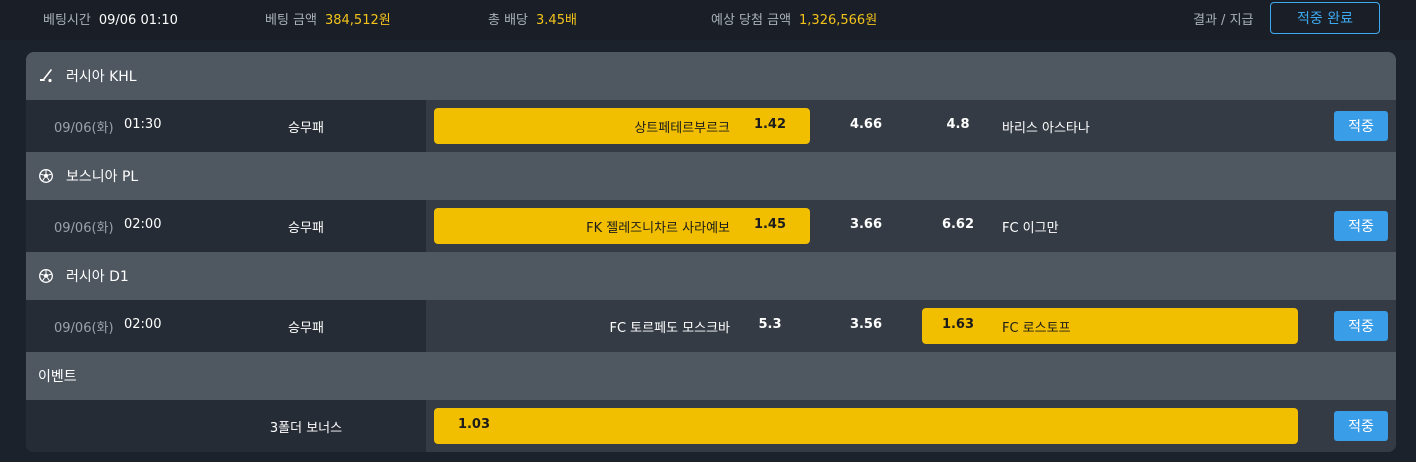 The height and width of the screenshot is (462, 1416). Describe the element at coordinates (474, 424) in the screenshot. I see `event-odds: 1.03` at that location.